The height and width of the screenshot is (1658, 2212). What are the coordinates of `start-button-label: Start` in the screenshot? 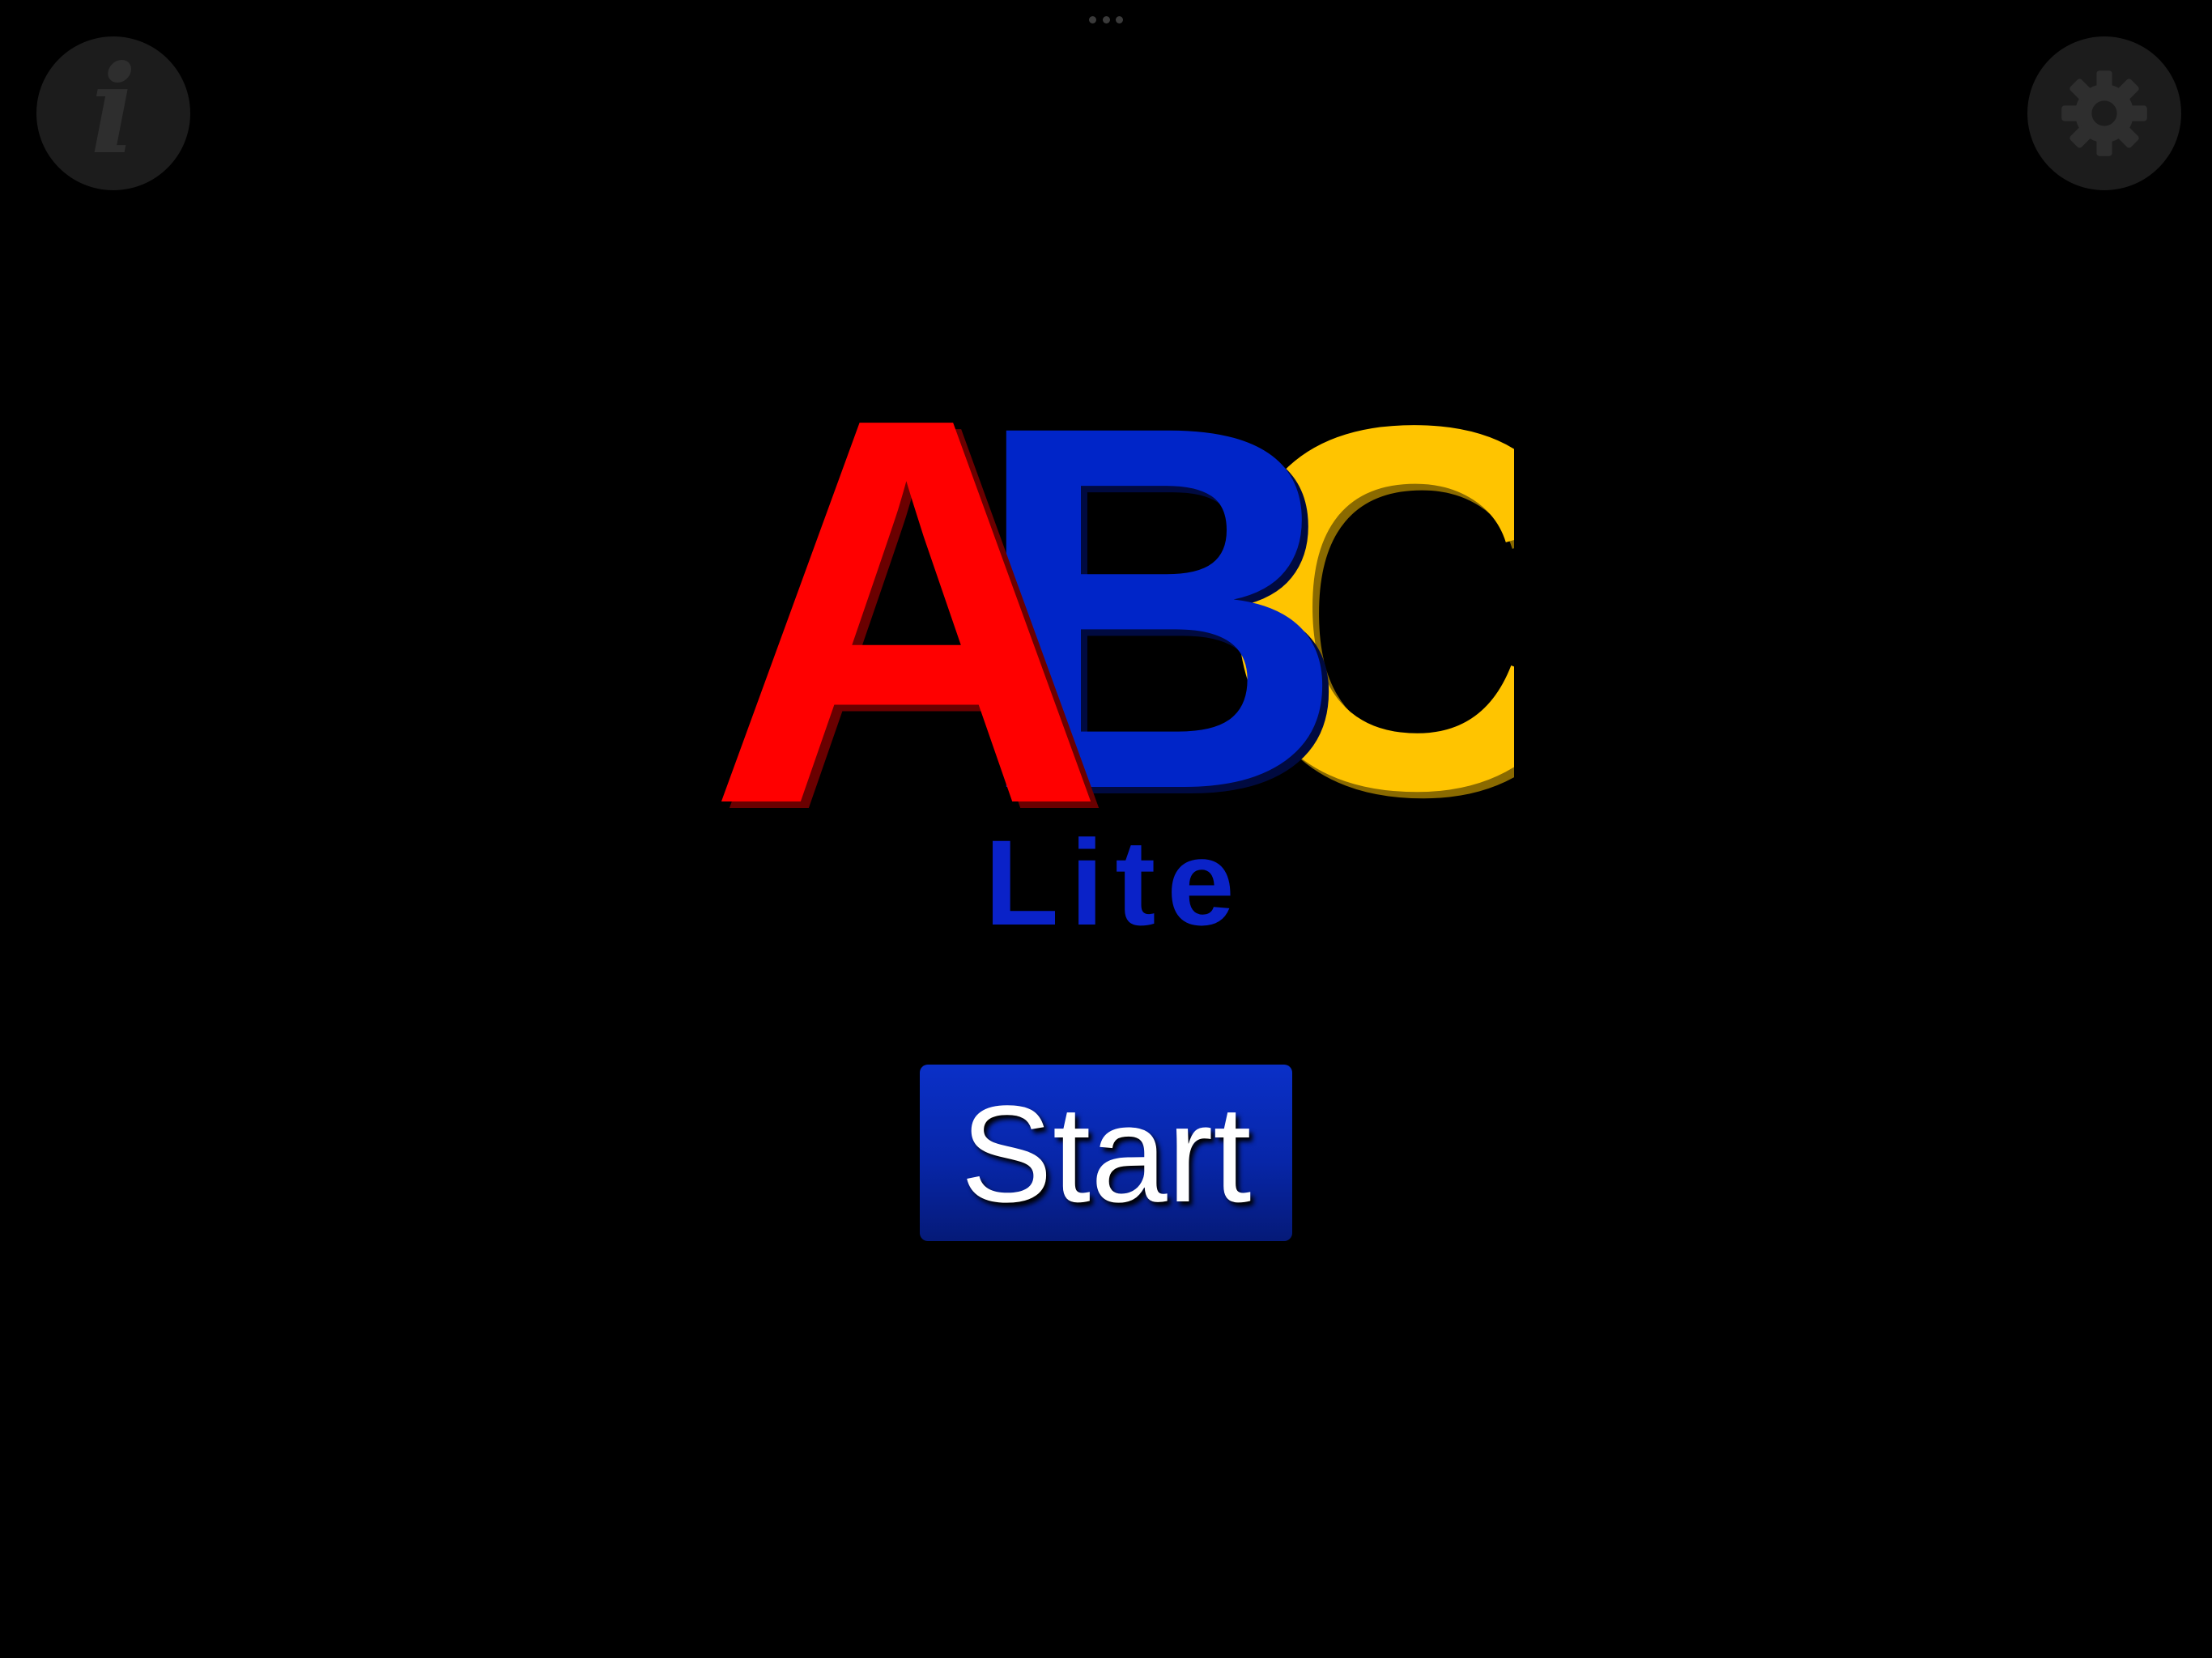 It's located at (1106, 1154).